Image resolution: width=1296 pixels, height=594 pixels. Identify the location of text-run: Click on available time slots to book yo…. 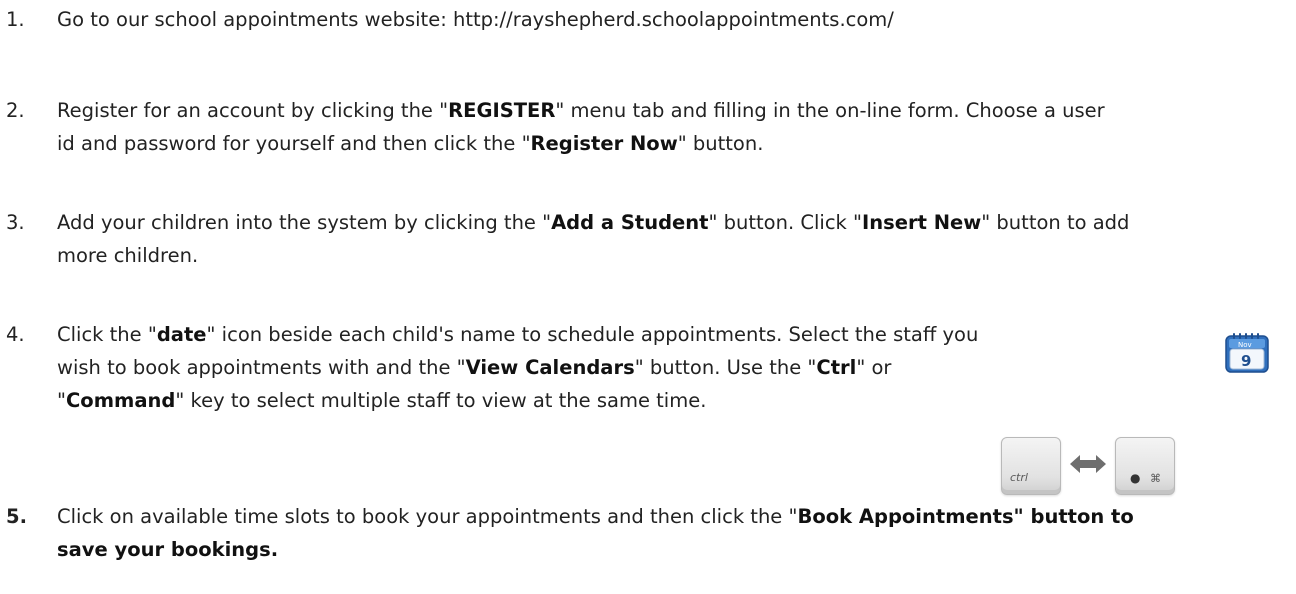
(427, 516).